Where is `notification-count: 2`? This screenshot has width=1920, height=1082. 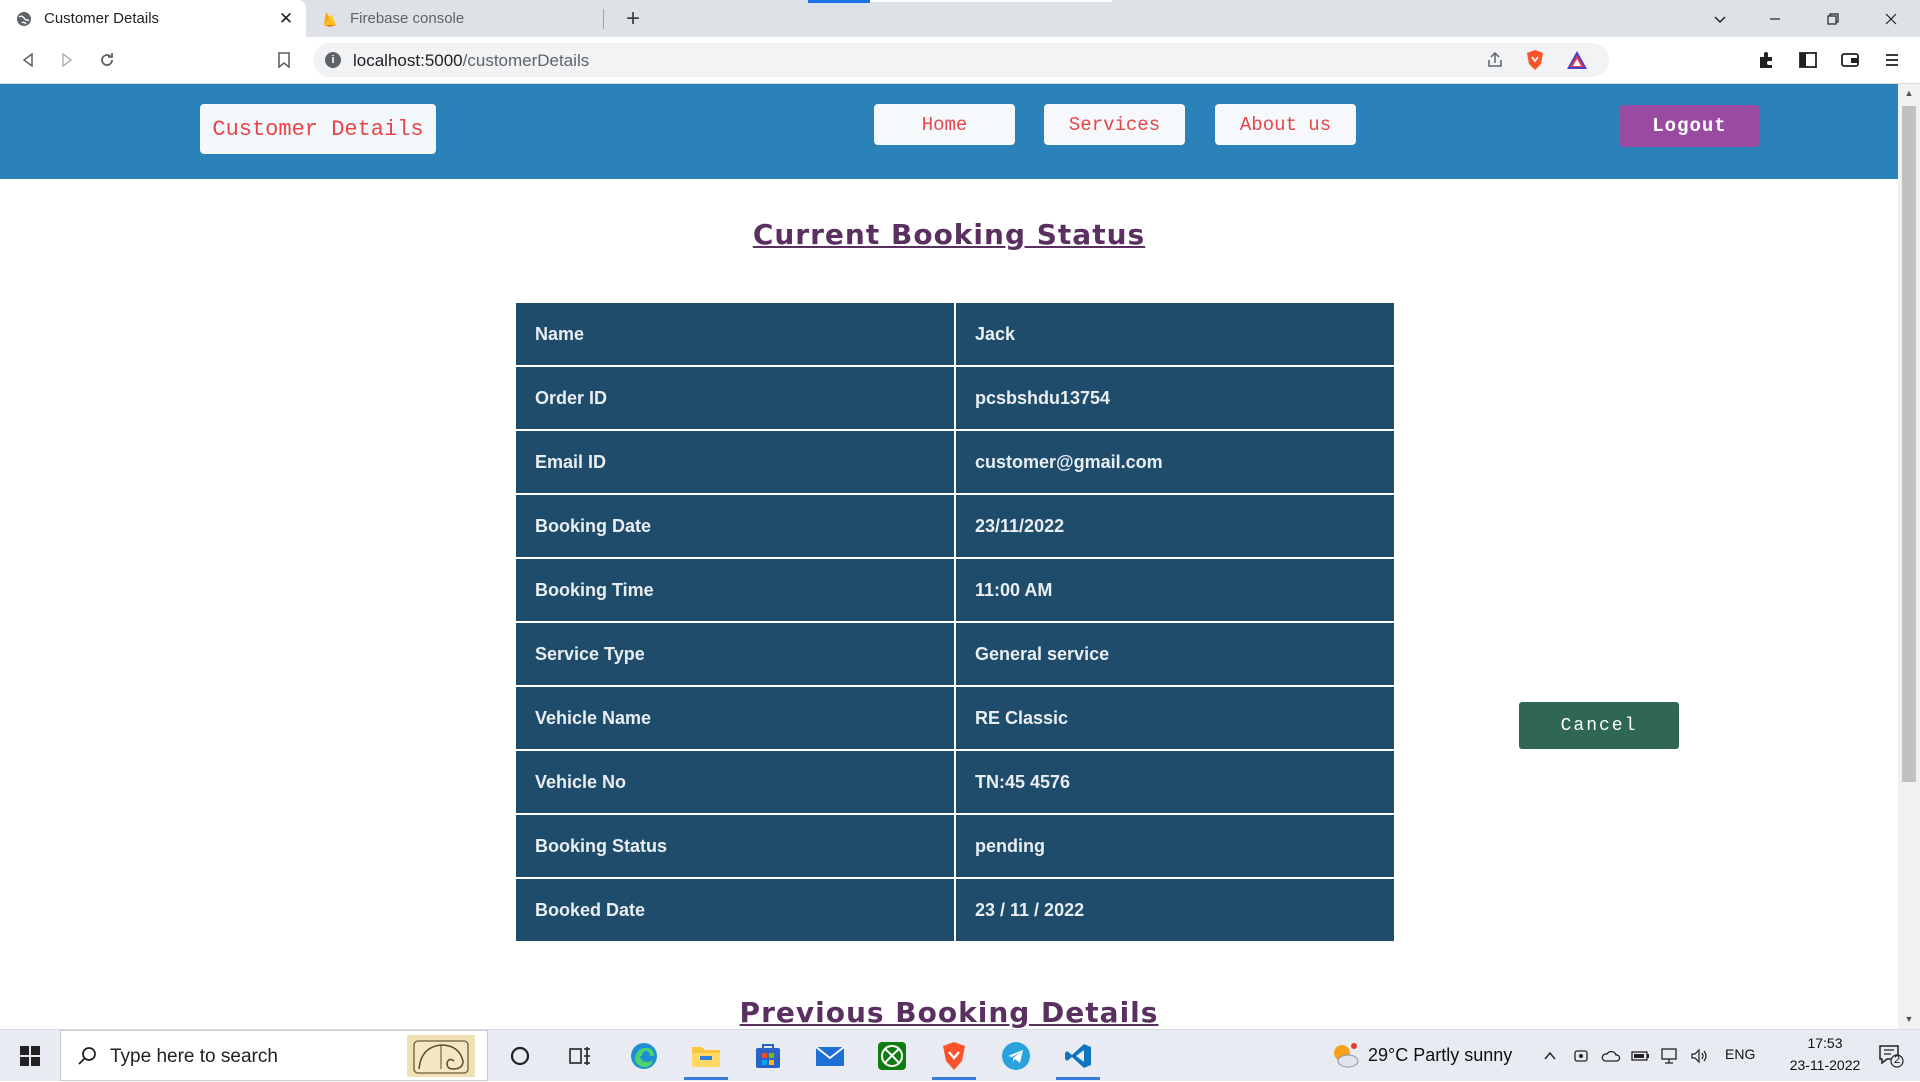 notification-count: 2 is located at coordinates (1897, 1060).